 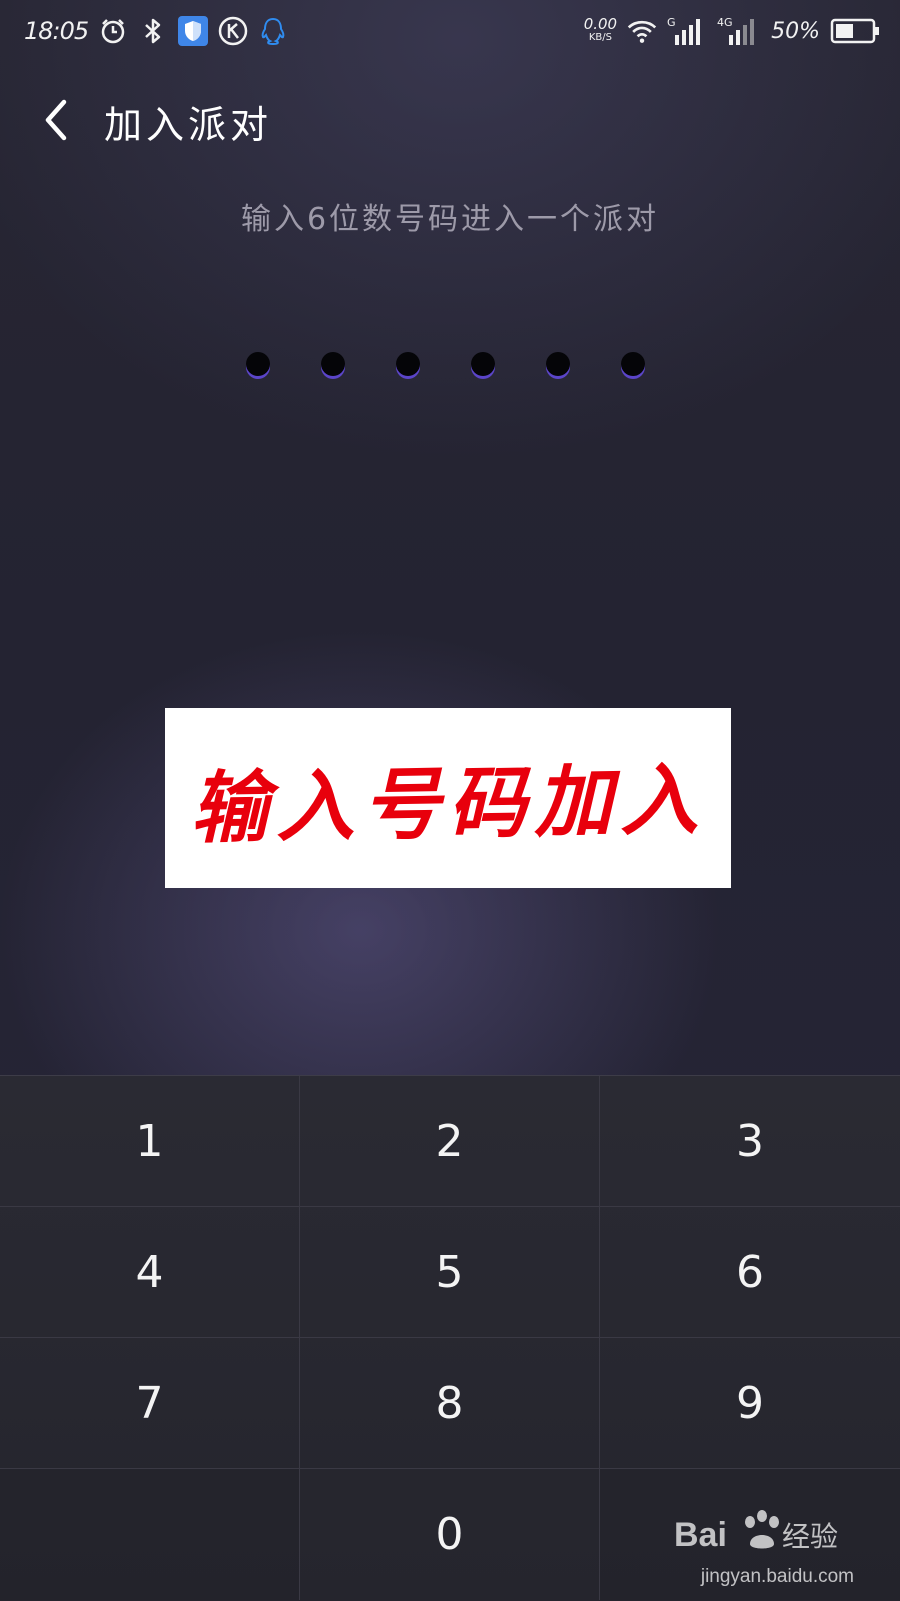 What do you see at coordinates (750, 1403) in the screenshot?
I see `keypad-key-9: 9` at bounding box center [750, 1403].